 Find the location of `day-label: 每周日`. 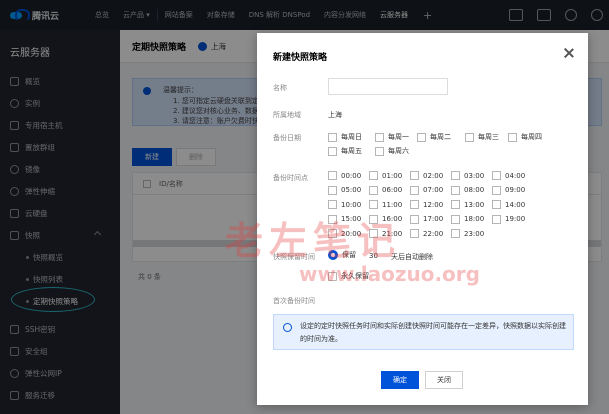

day-label: 每周日 is located at coordinates (351, 137).